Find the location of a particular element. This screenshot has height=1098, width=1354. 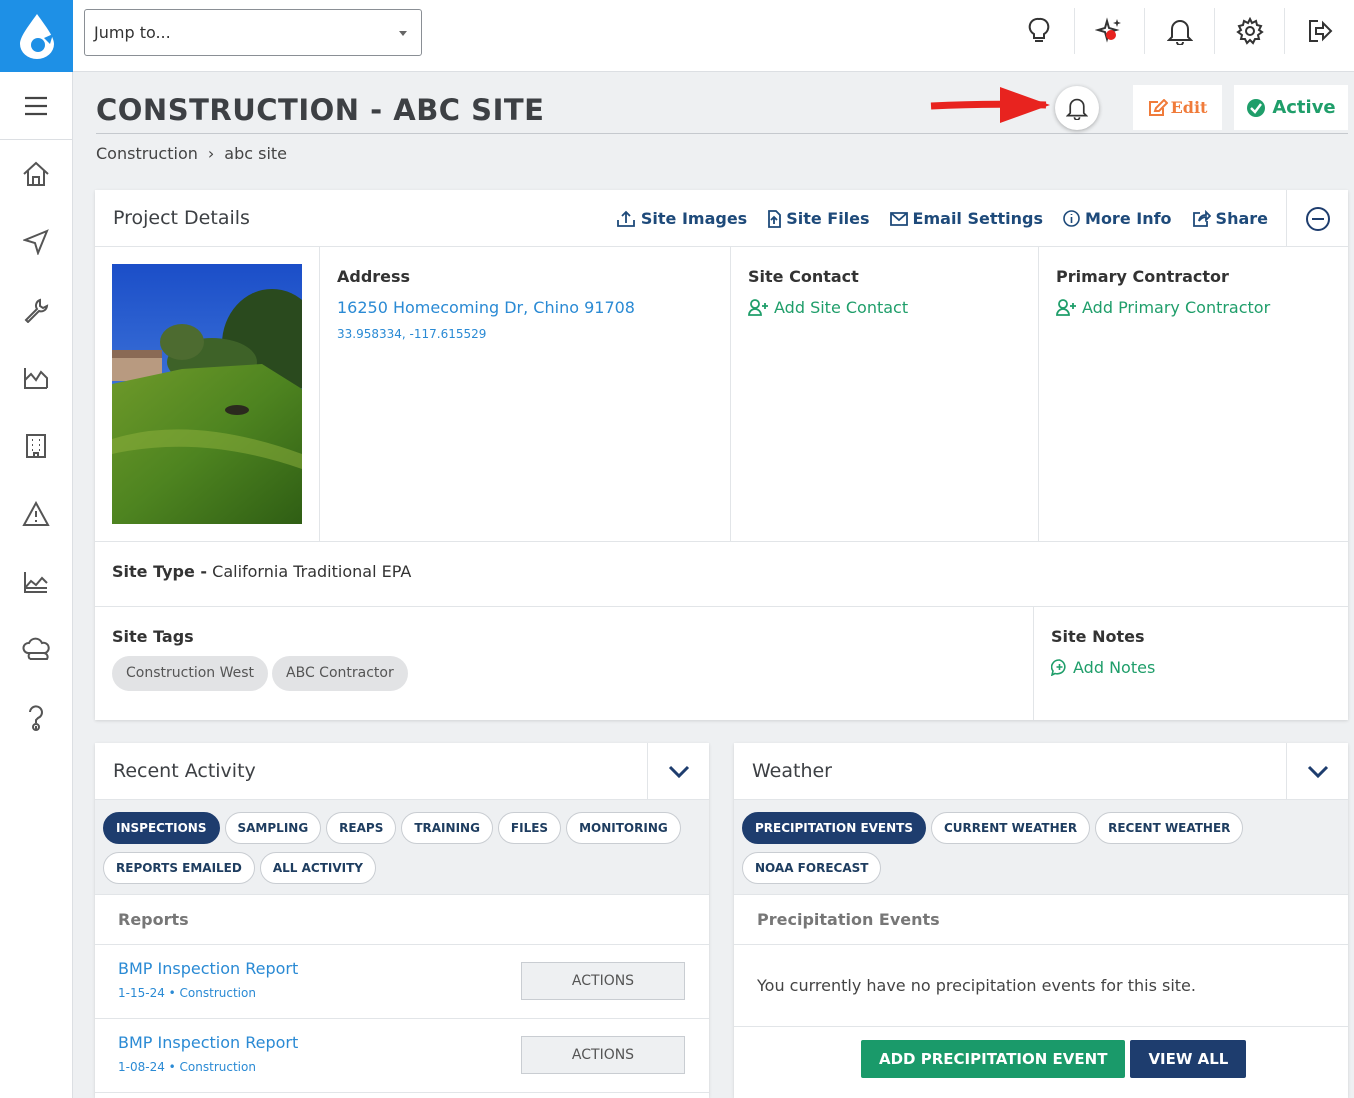

tag-chip: Construction West is located at coordinates (190, 673).